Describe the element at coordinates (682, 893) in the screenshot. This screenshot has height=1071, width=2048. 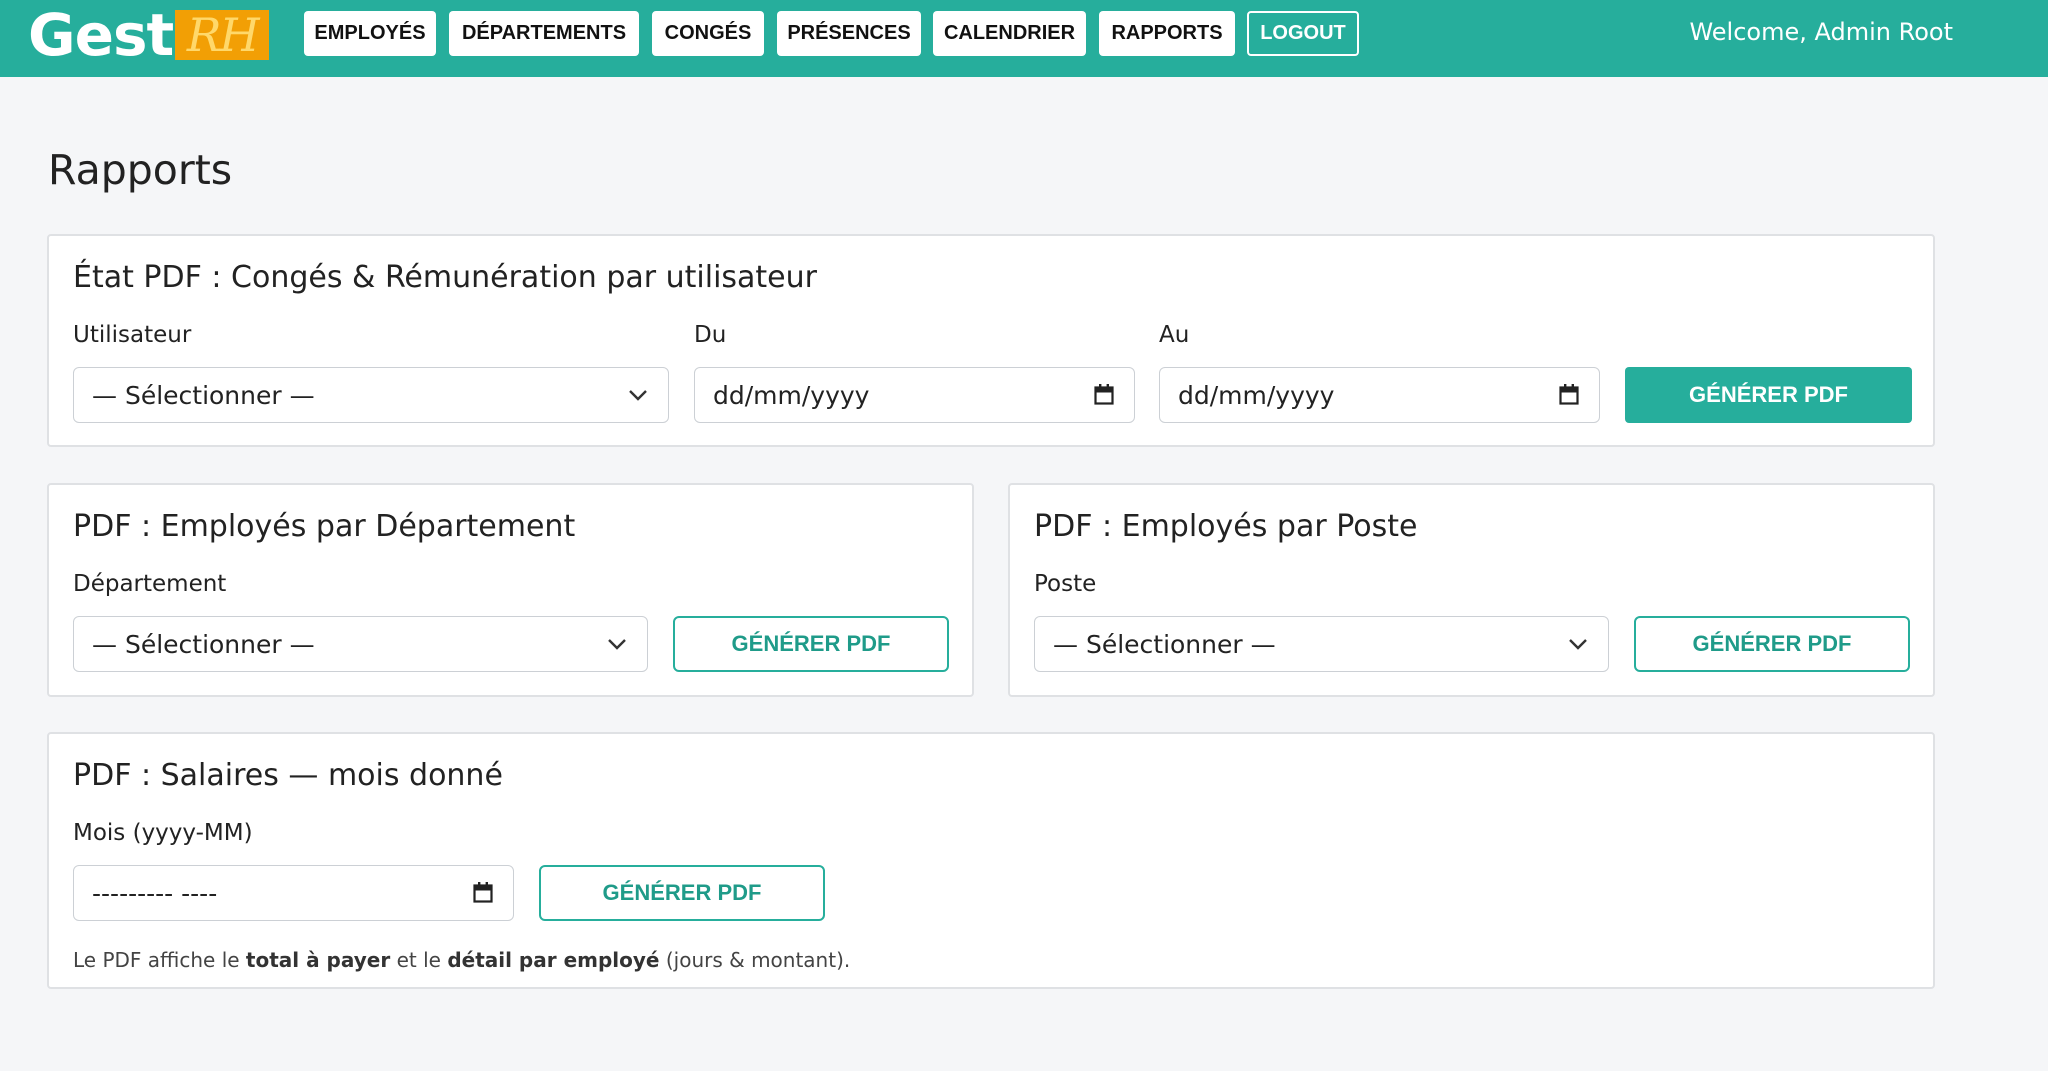
I see `generate-salary-pdf-button: GÉNÉRER PDF` at that location.